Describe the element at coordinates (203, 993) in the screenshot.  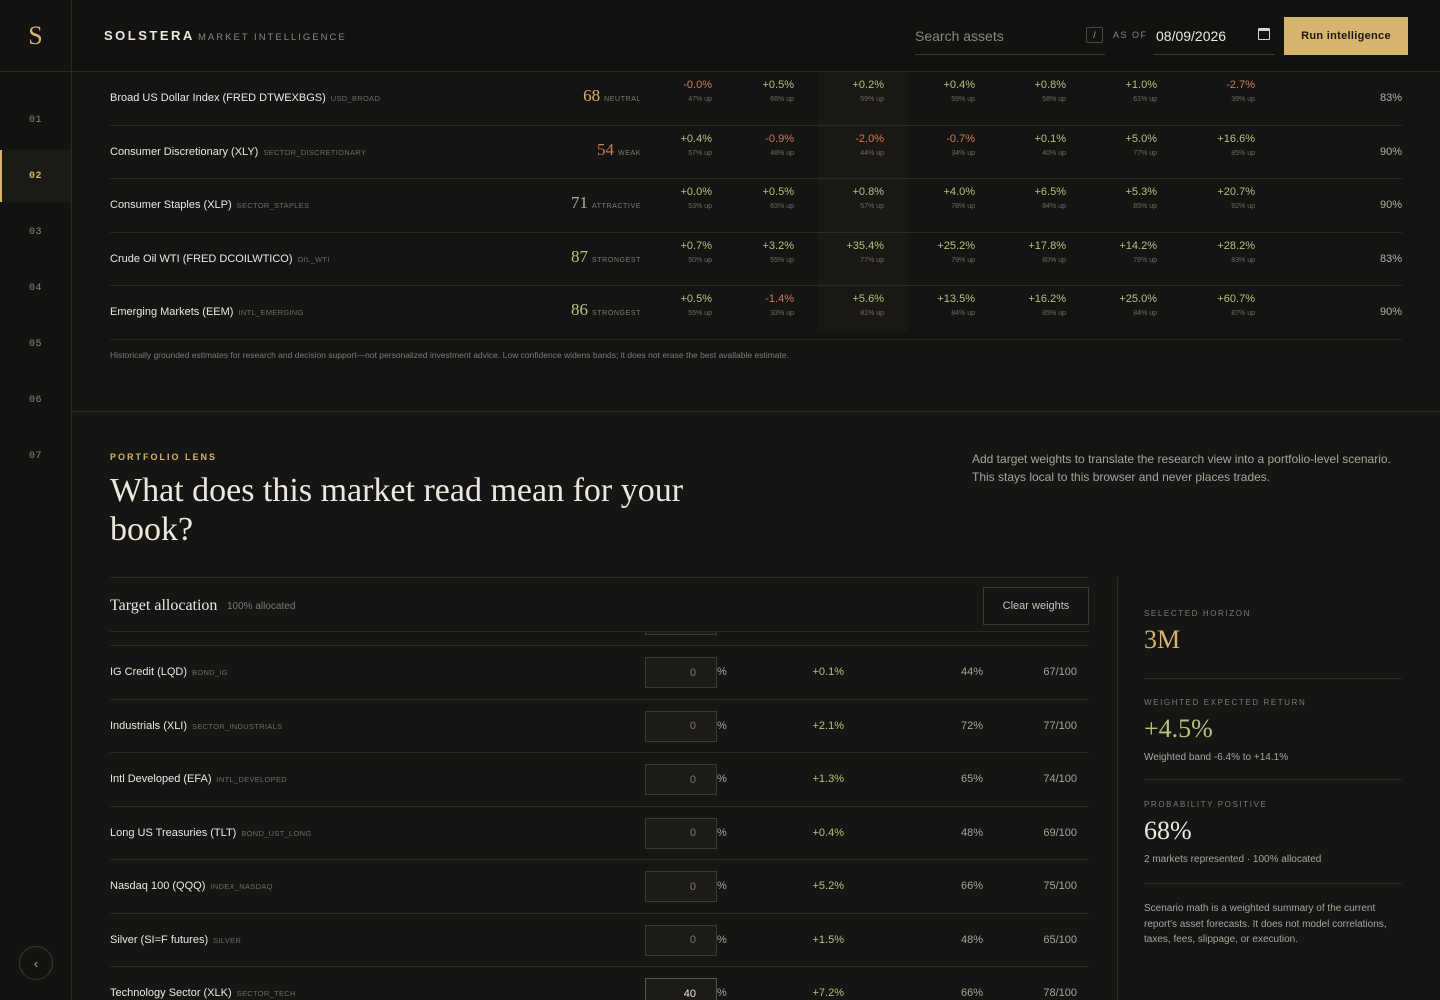
I see `asset-name: Technology Sector (XLK) SECTOR_TECH` at that location.